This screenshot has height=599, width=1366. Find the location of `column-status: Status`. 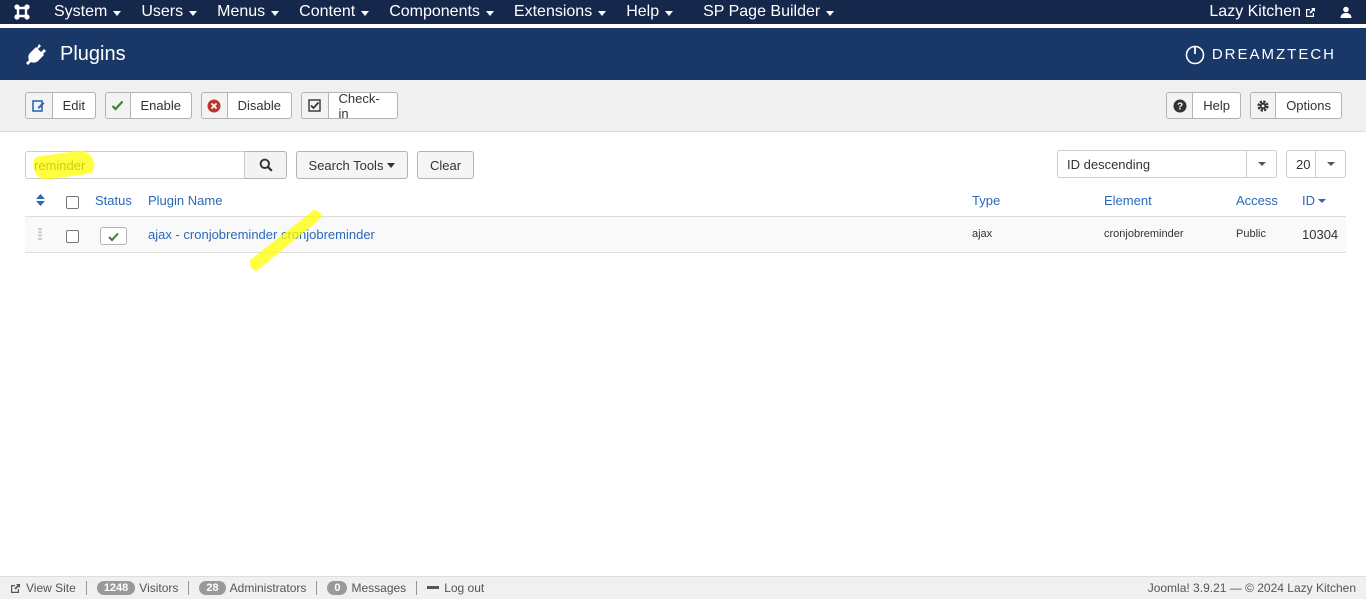

column-status: Status is located at coordinates (113, 200).